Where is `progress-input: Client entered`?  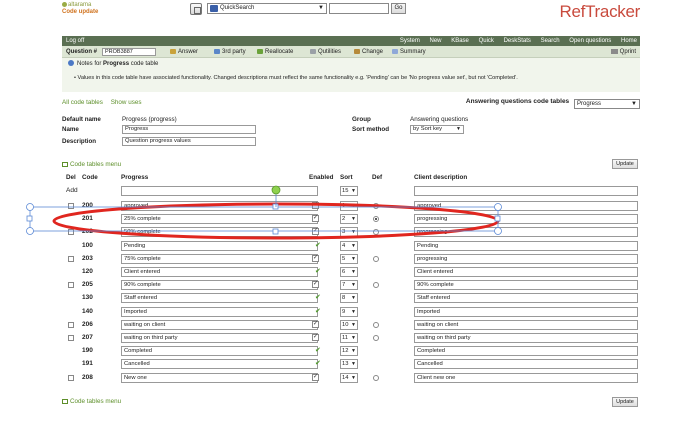 progress-input: Client entered is located at coordinates (219, 272).